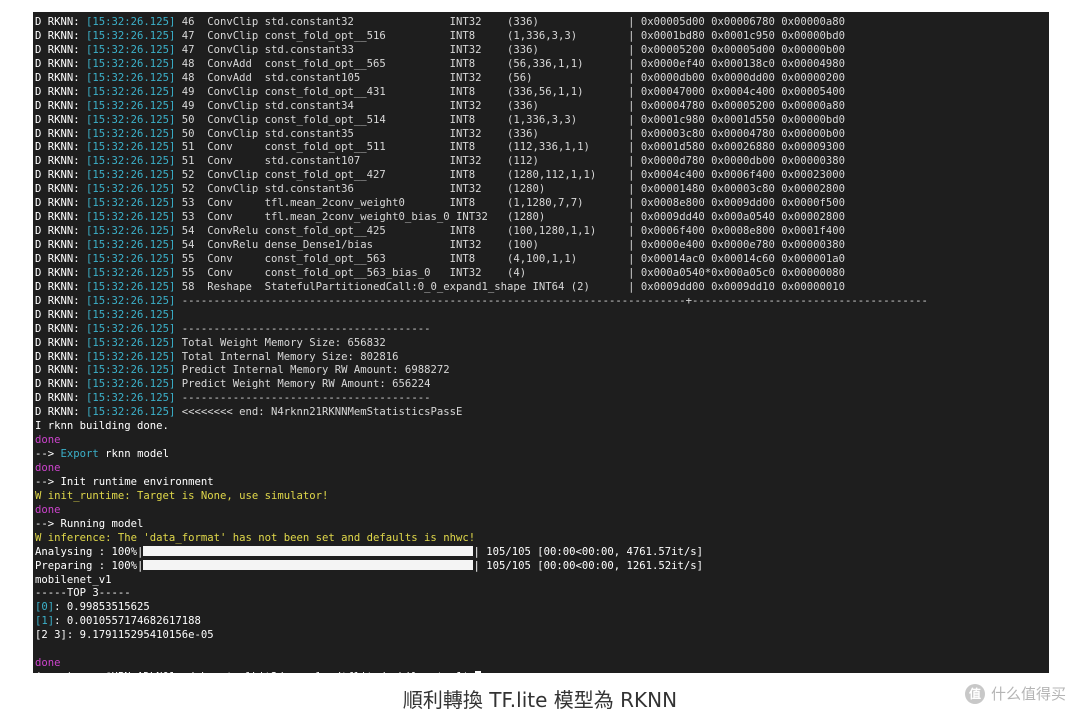  I want to click on model-name-line: mobilenet_v1, so click(542, 581).